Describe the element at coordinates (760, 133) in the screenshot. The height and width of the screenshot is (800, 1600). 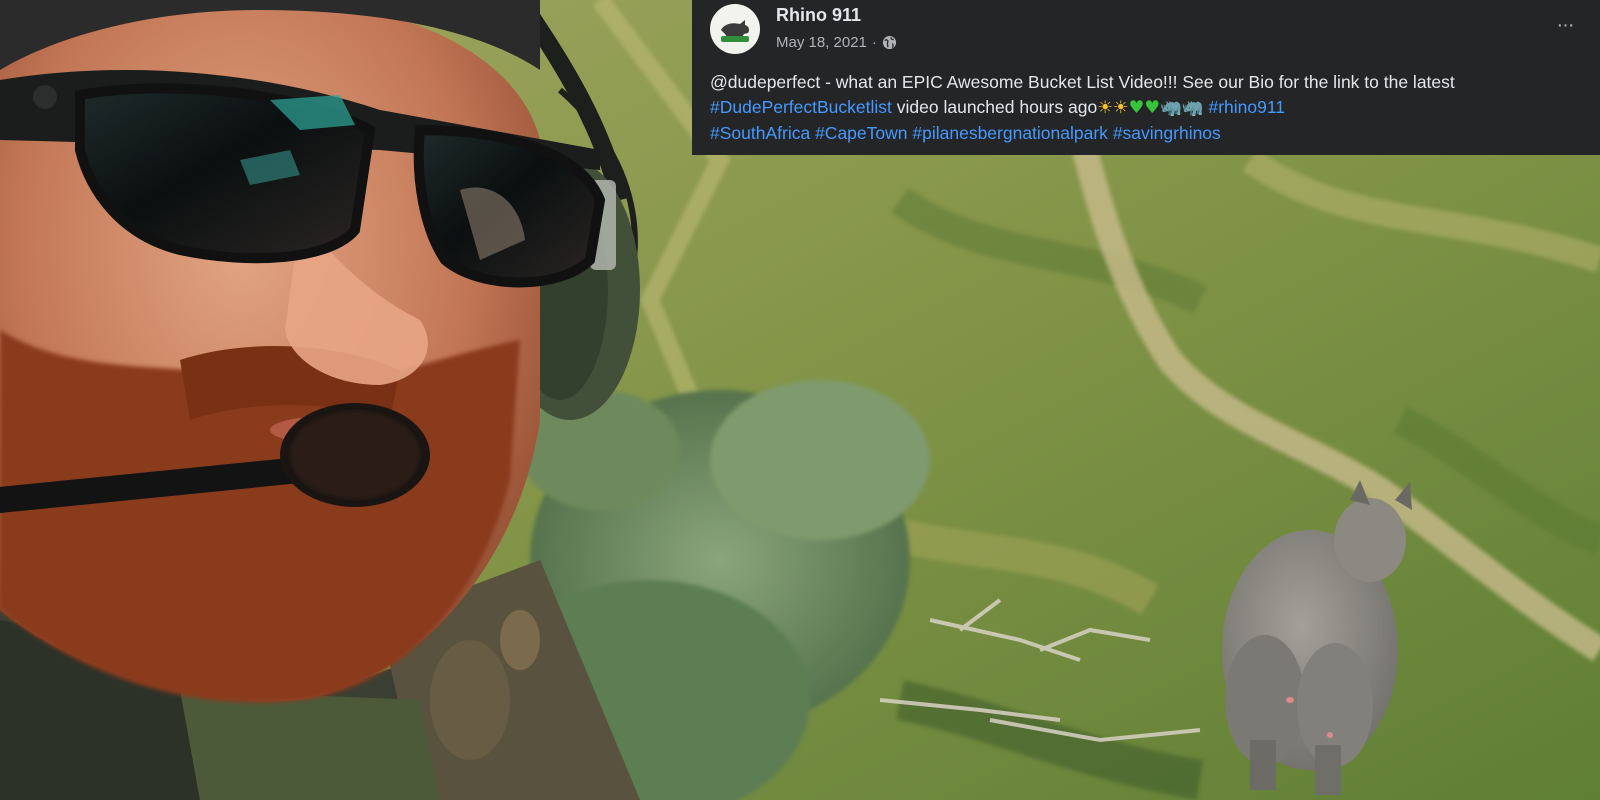
I see `hashtag-southafrica: #SouthAfrica` at that location.